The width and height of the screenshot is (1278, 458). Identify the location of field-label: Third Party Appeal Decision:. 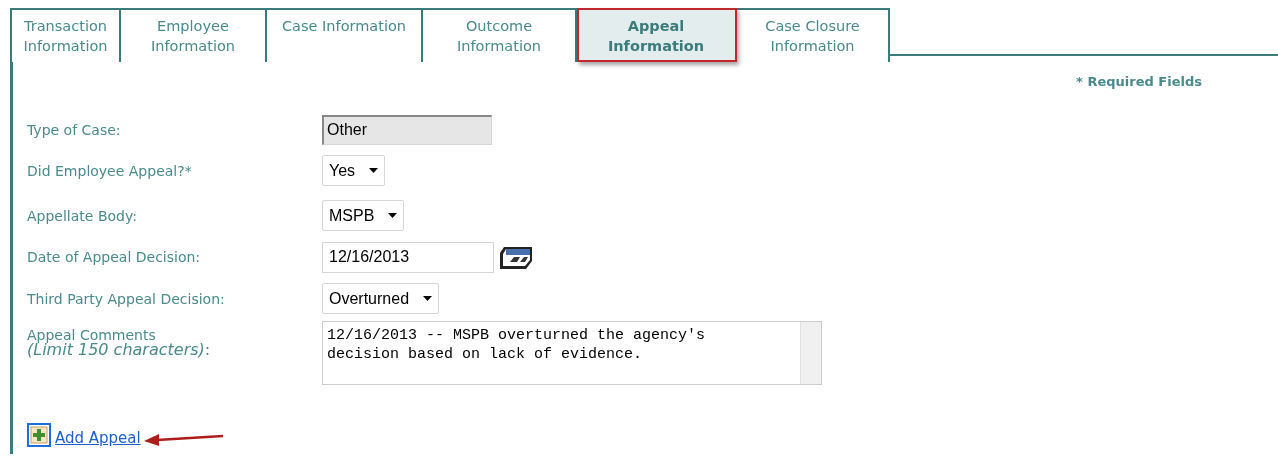
(126, 298).